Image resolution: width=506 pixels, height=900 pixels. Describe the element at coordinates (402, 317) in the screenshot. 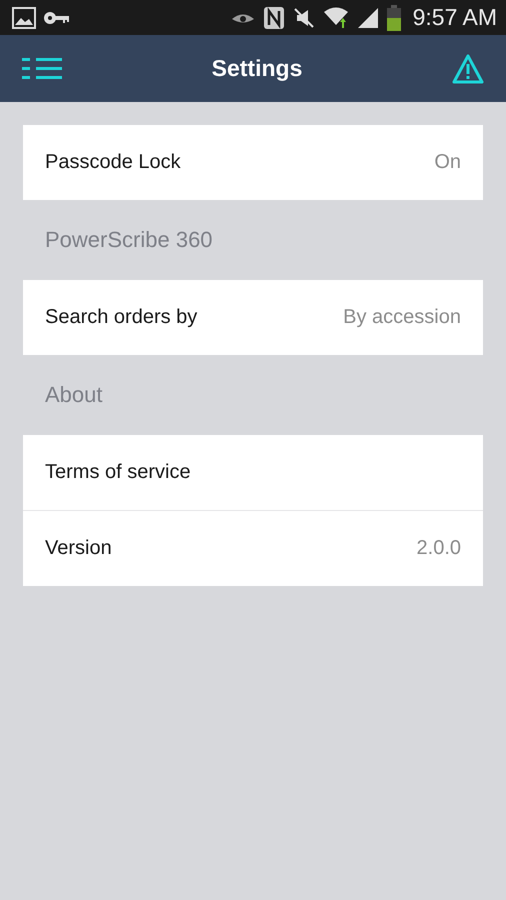

I see `setting-value: By accession` at that location.